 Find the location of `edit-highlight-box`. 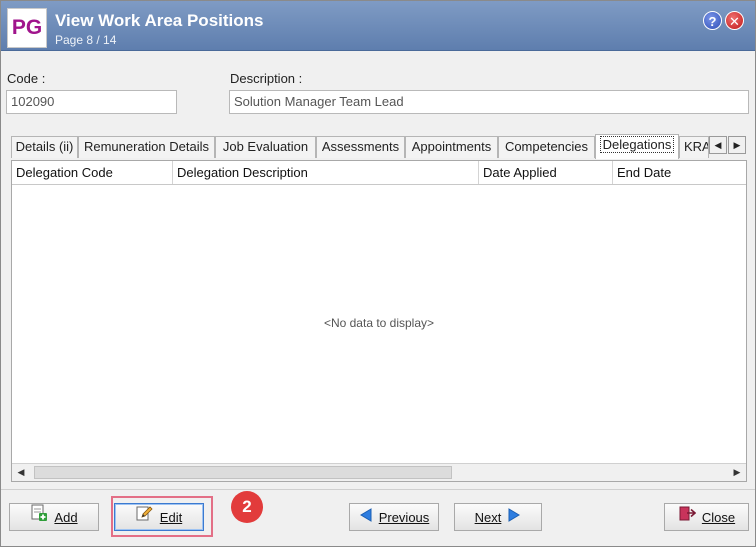

edit-highlight-box is located at coordinates (162, 516).